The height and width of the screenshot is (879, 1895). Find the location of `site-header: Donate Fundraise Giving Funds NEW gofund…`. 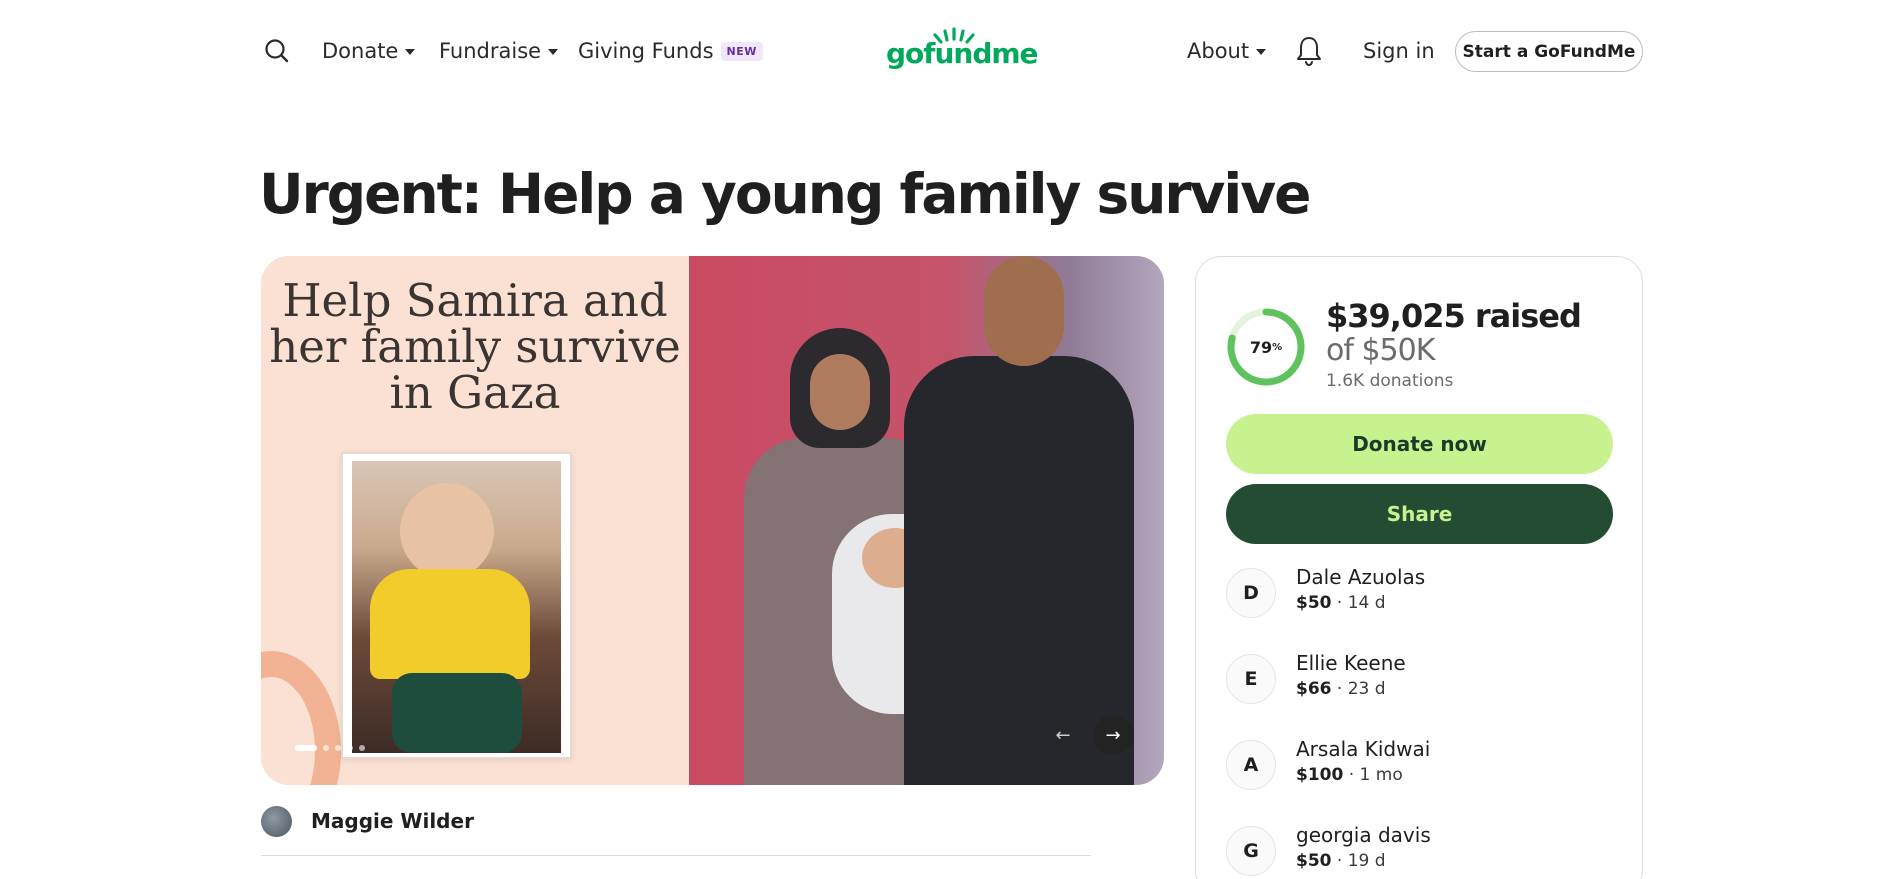

site-header: Donate Fundraise Giving Funds NEW gofund… is located at coordinates (947, 51).